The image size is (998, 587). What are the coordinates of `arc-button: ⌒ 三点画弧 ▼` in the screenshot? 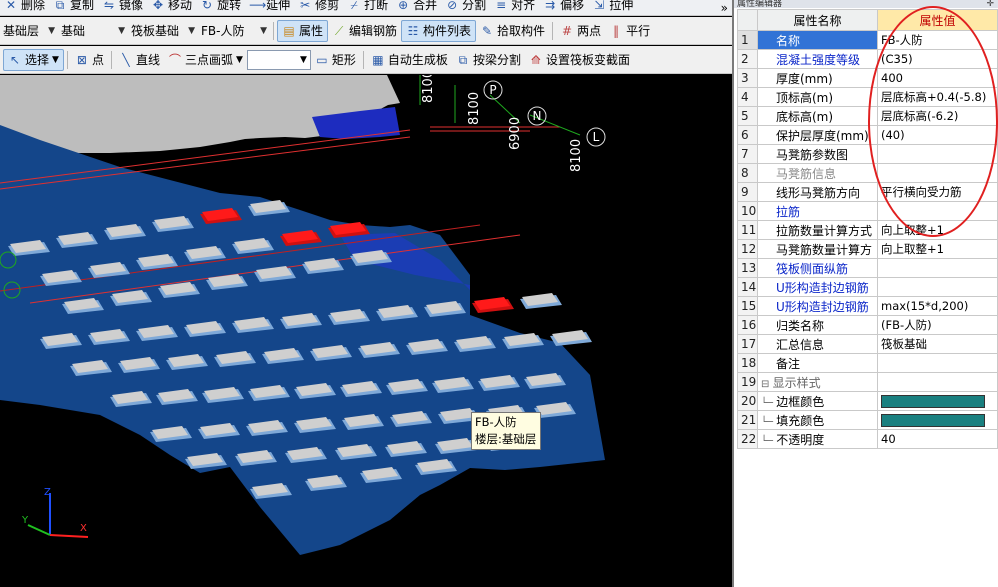 It's located at (205, 60).